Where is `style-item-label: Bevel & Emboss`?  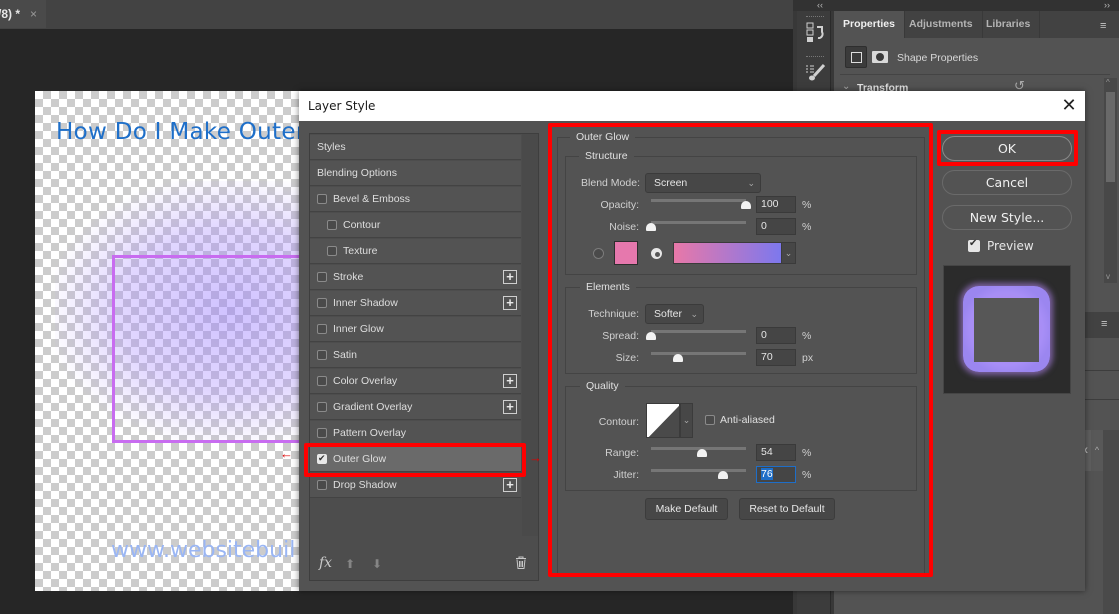
style-item-label: Bevel & Emboss is located at coordinates (372, 199).